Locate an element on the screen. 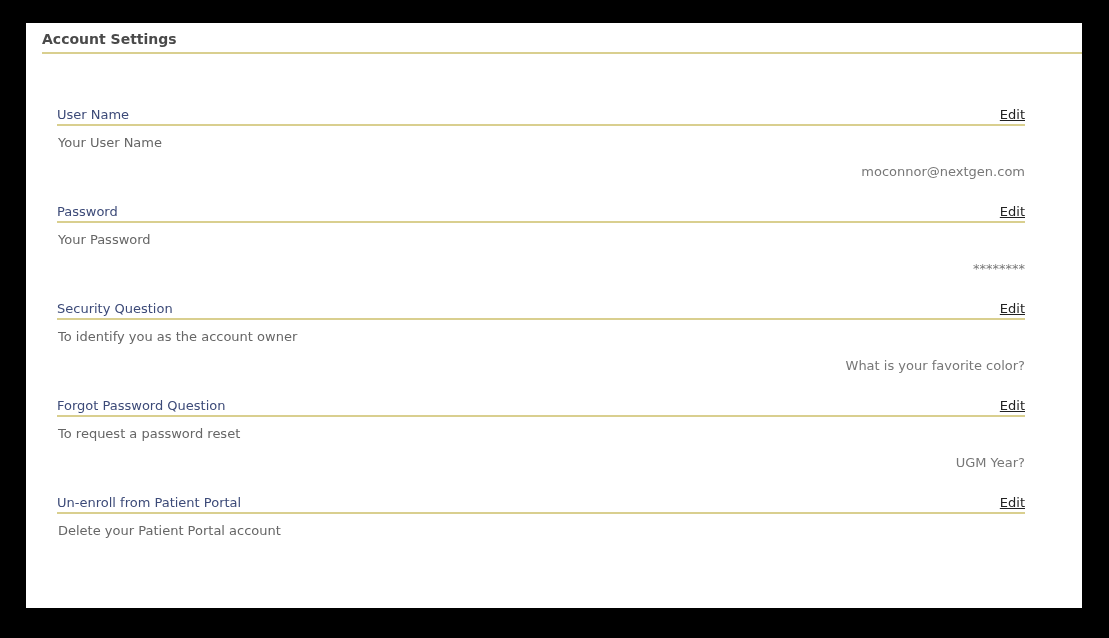 This screenshot has height=638, width=1109. page-title: Account Settings is located at coordinates (562, 42).